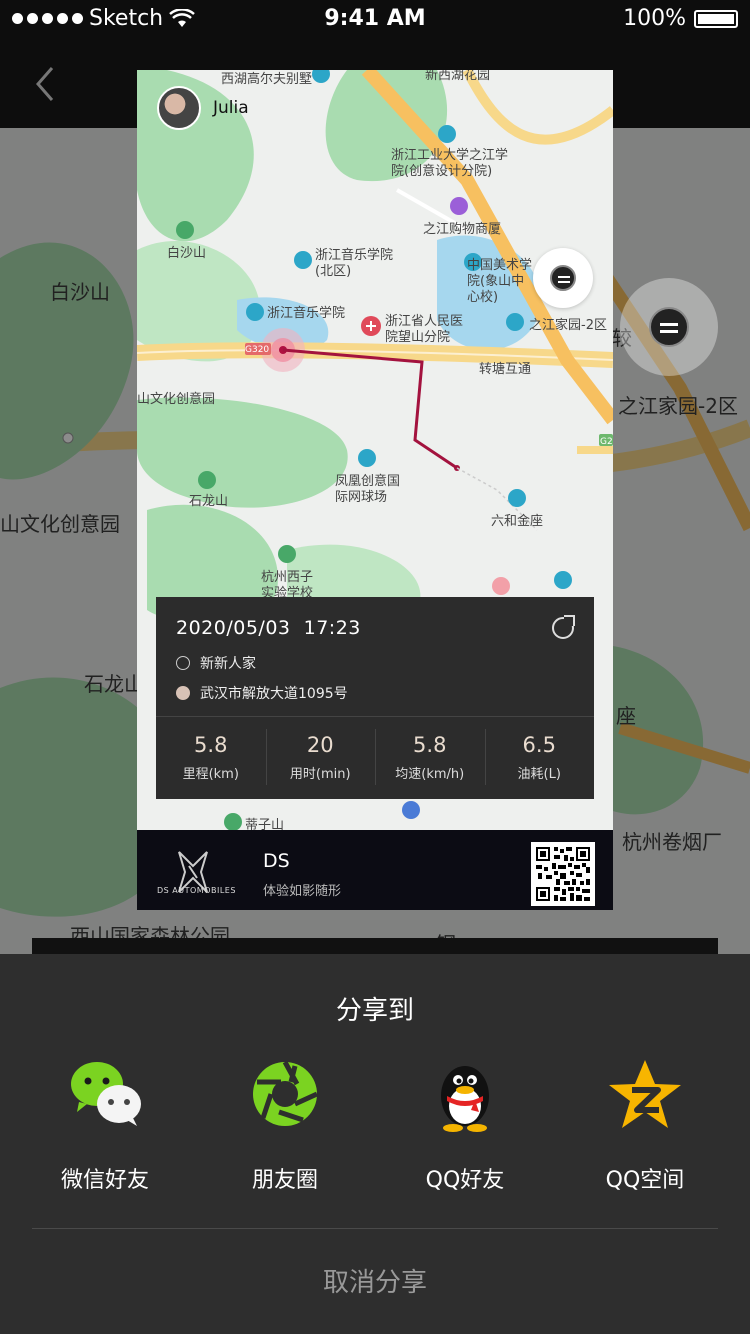 This screenshot has width=750, height=1334. What do you see at coordinates (517, 521) in the screenshot?
I see `map-label: 六和金座` at bounding box center [517, 521].